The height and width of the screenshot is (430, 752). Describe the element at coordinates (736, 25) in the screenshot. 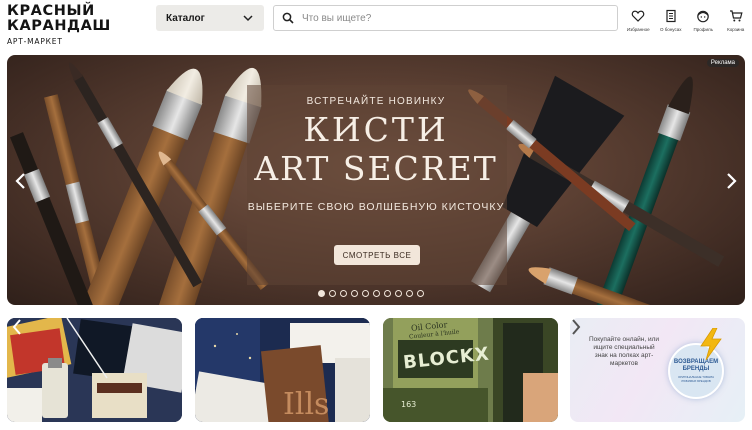

I see `cart-button: Корзина` at that location.